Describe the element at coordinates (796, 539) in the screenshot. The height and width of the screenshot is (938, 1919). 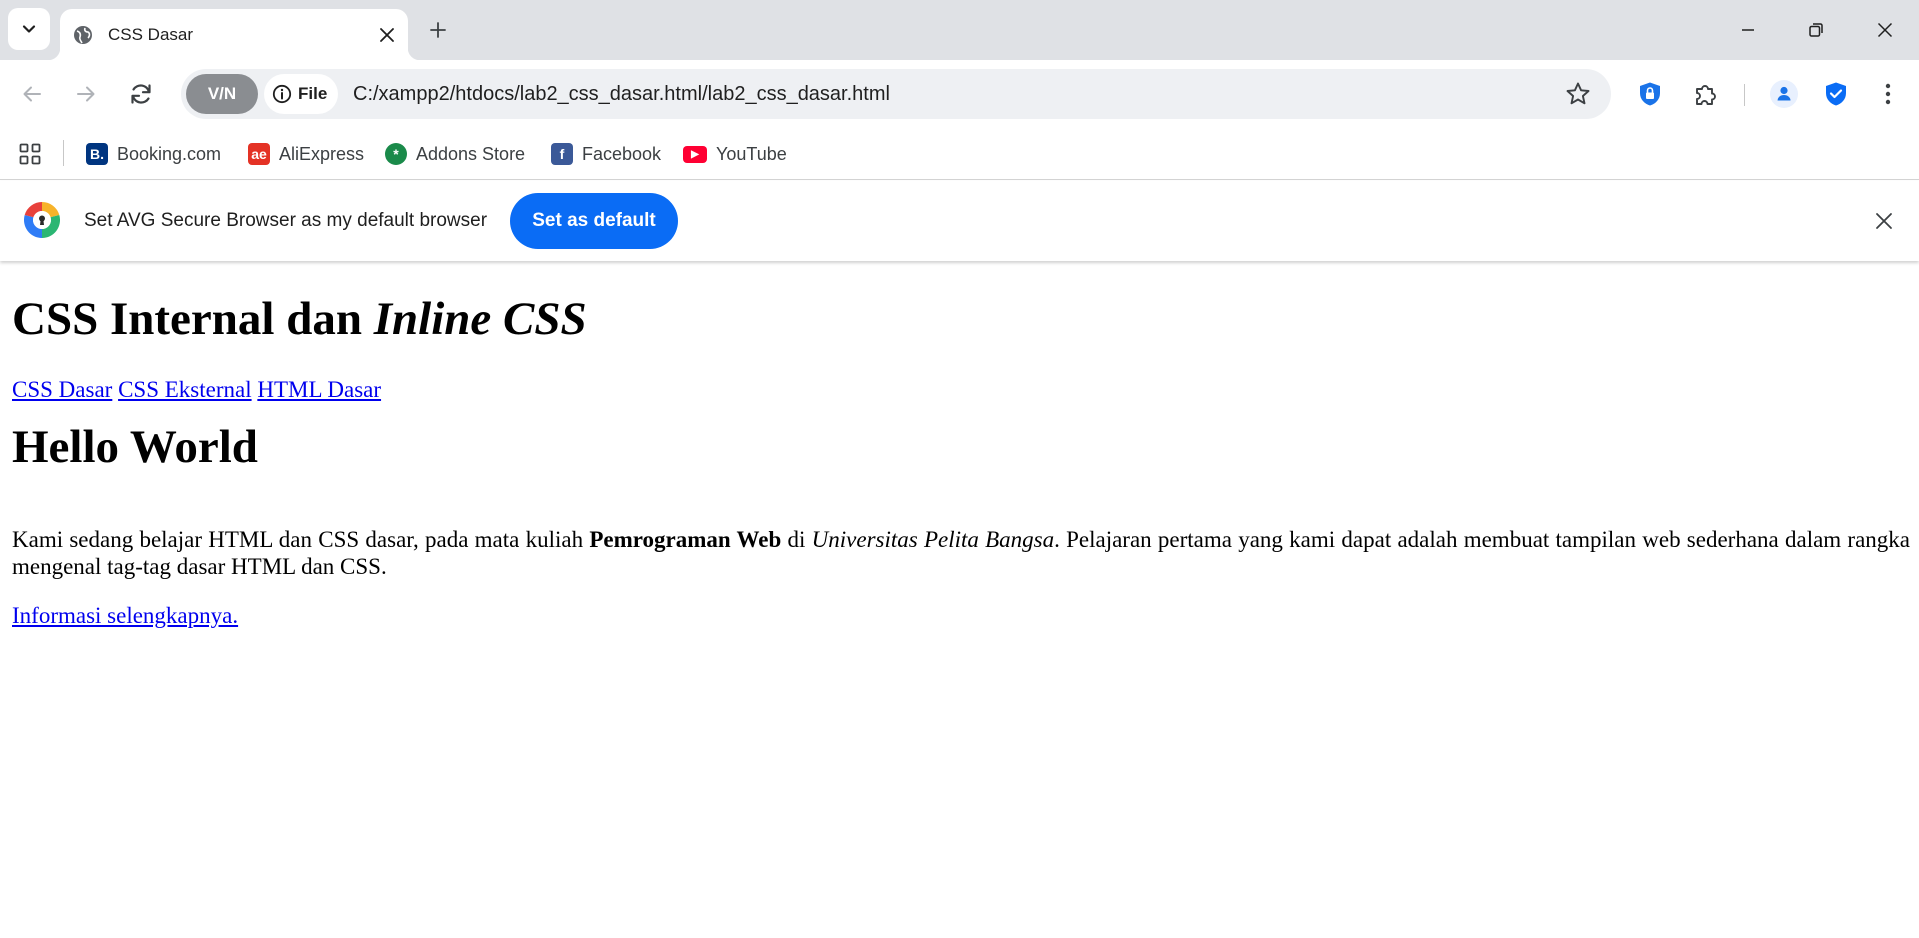
I see `para-text-2: di` at that location.